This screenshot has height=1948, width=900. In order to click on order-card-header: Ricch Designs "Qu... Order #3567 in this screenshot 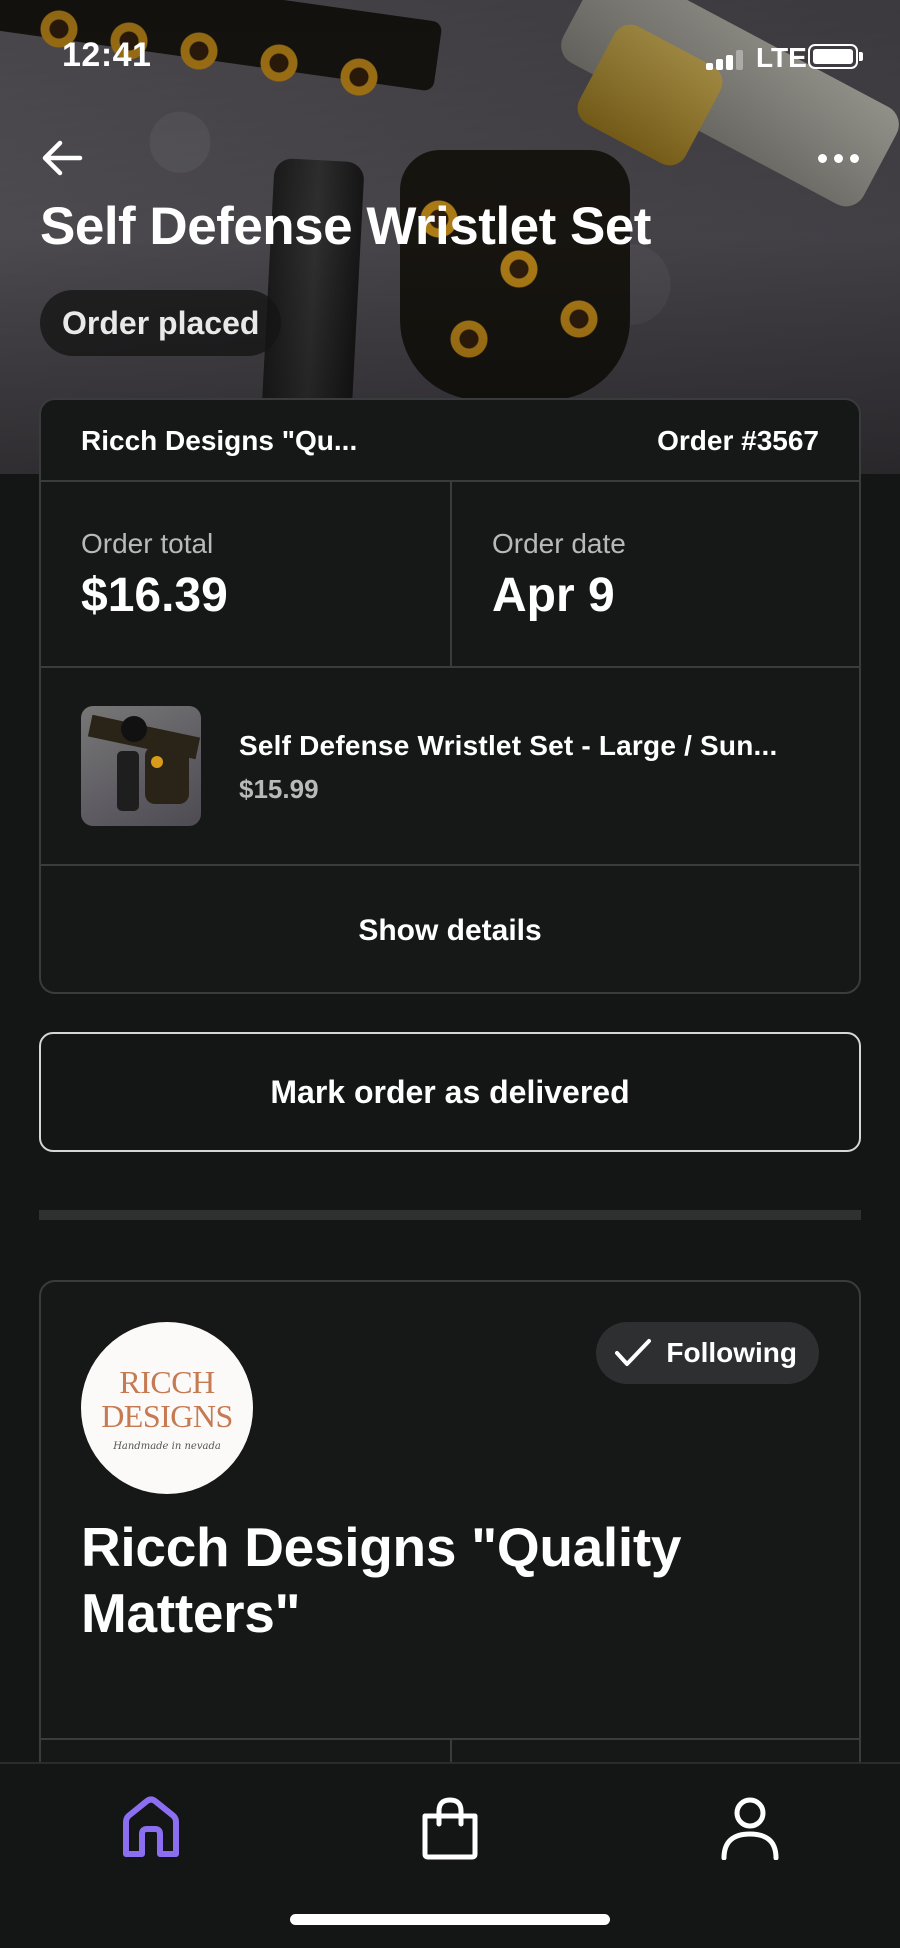, I will do `click(450, 441)`.